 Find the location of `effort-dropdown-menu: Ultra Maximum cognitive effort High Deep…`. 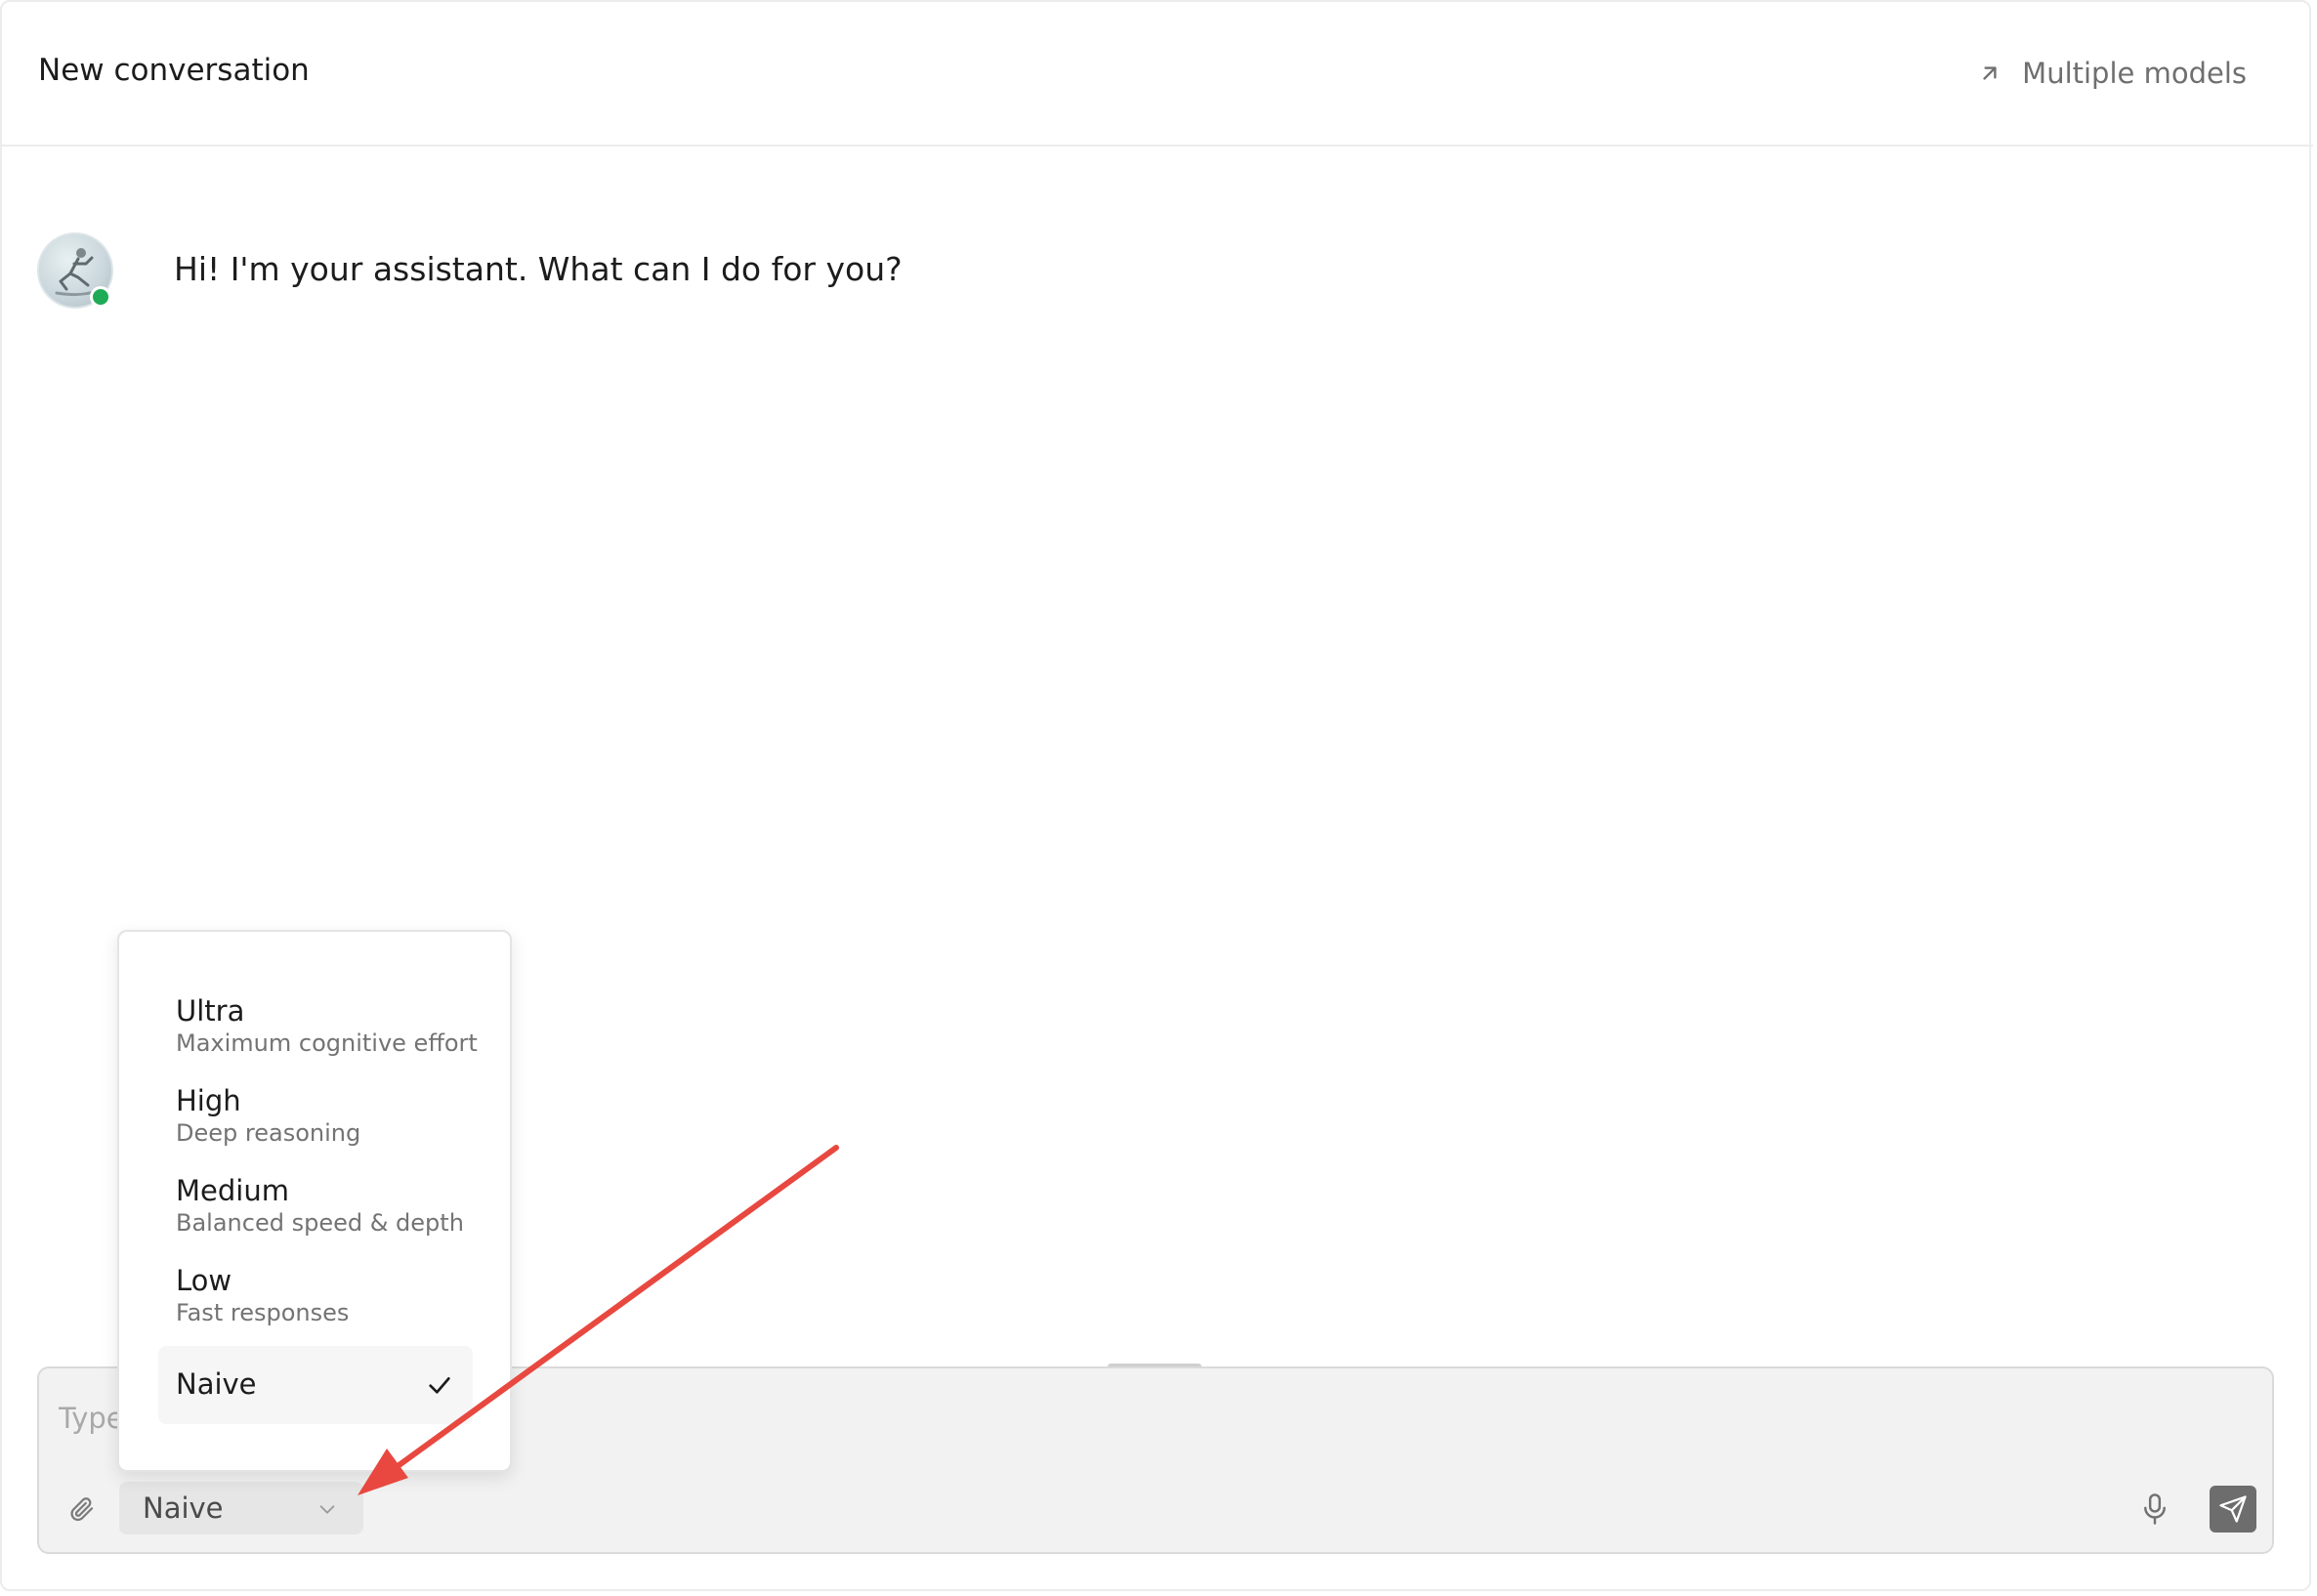

effort-dropdown-menu: Ultra Maximum cognitive effort High Deep… is located at coordinates (315, 1201).